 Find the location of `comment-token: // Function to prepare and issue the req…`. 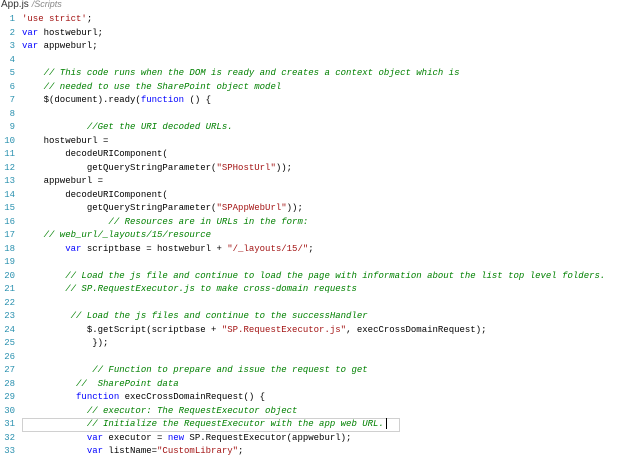

comment-token: // Function to prepare and issue the req… is located at coordinates (230, 370).